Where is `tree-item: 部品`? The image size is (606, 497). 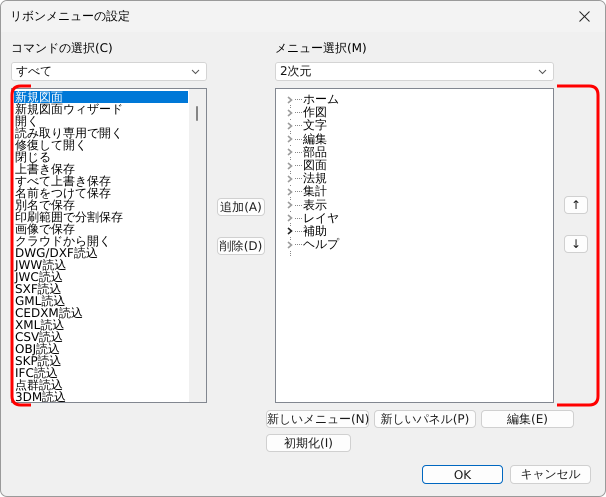
tree-item: 部品 is located at coordinates (315, 152).